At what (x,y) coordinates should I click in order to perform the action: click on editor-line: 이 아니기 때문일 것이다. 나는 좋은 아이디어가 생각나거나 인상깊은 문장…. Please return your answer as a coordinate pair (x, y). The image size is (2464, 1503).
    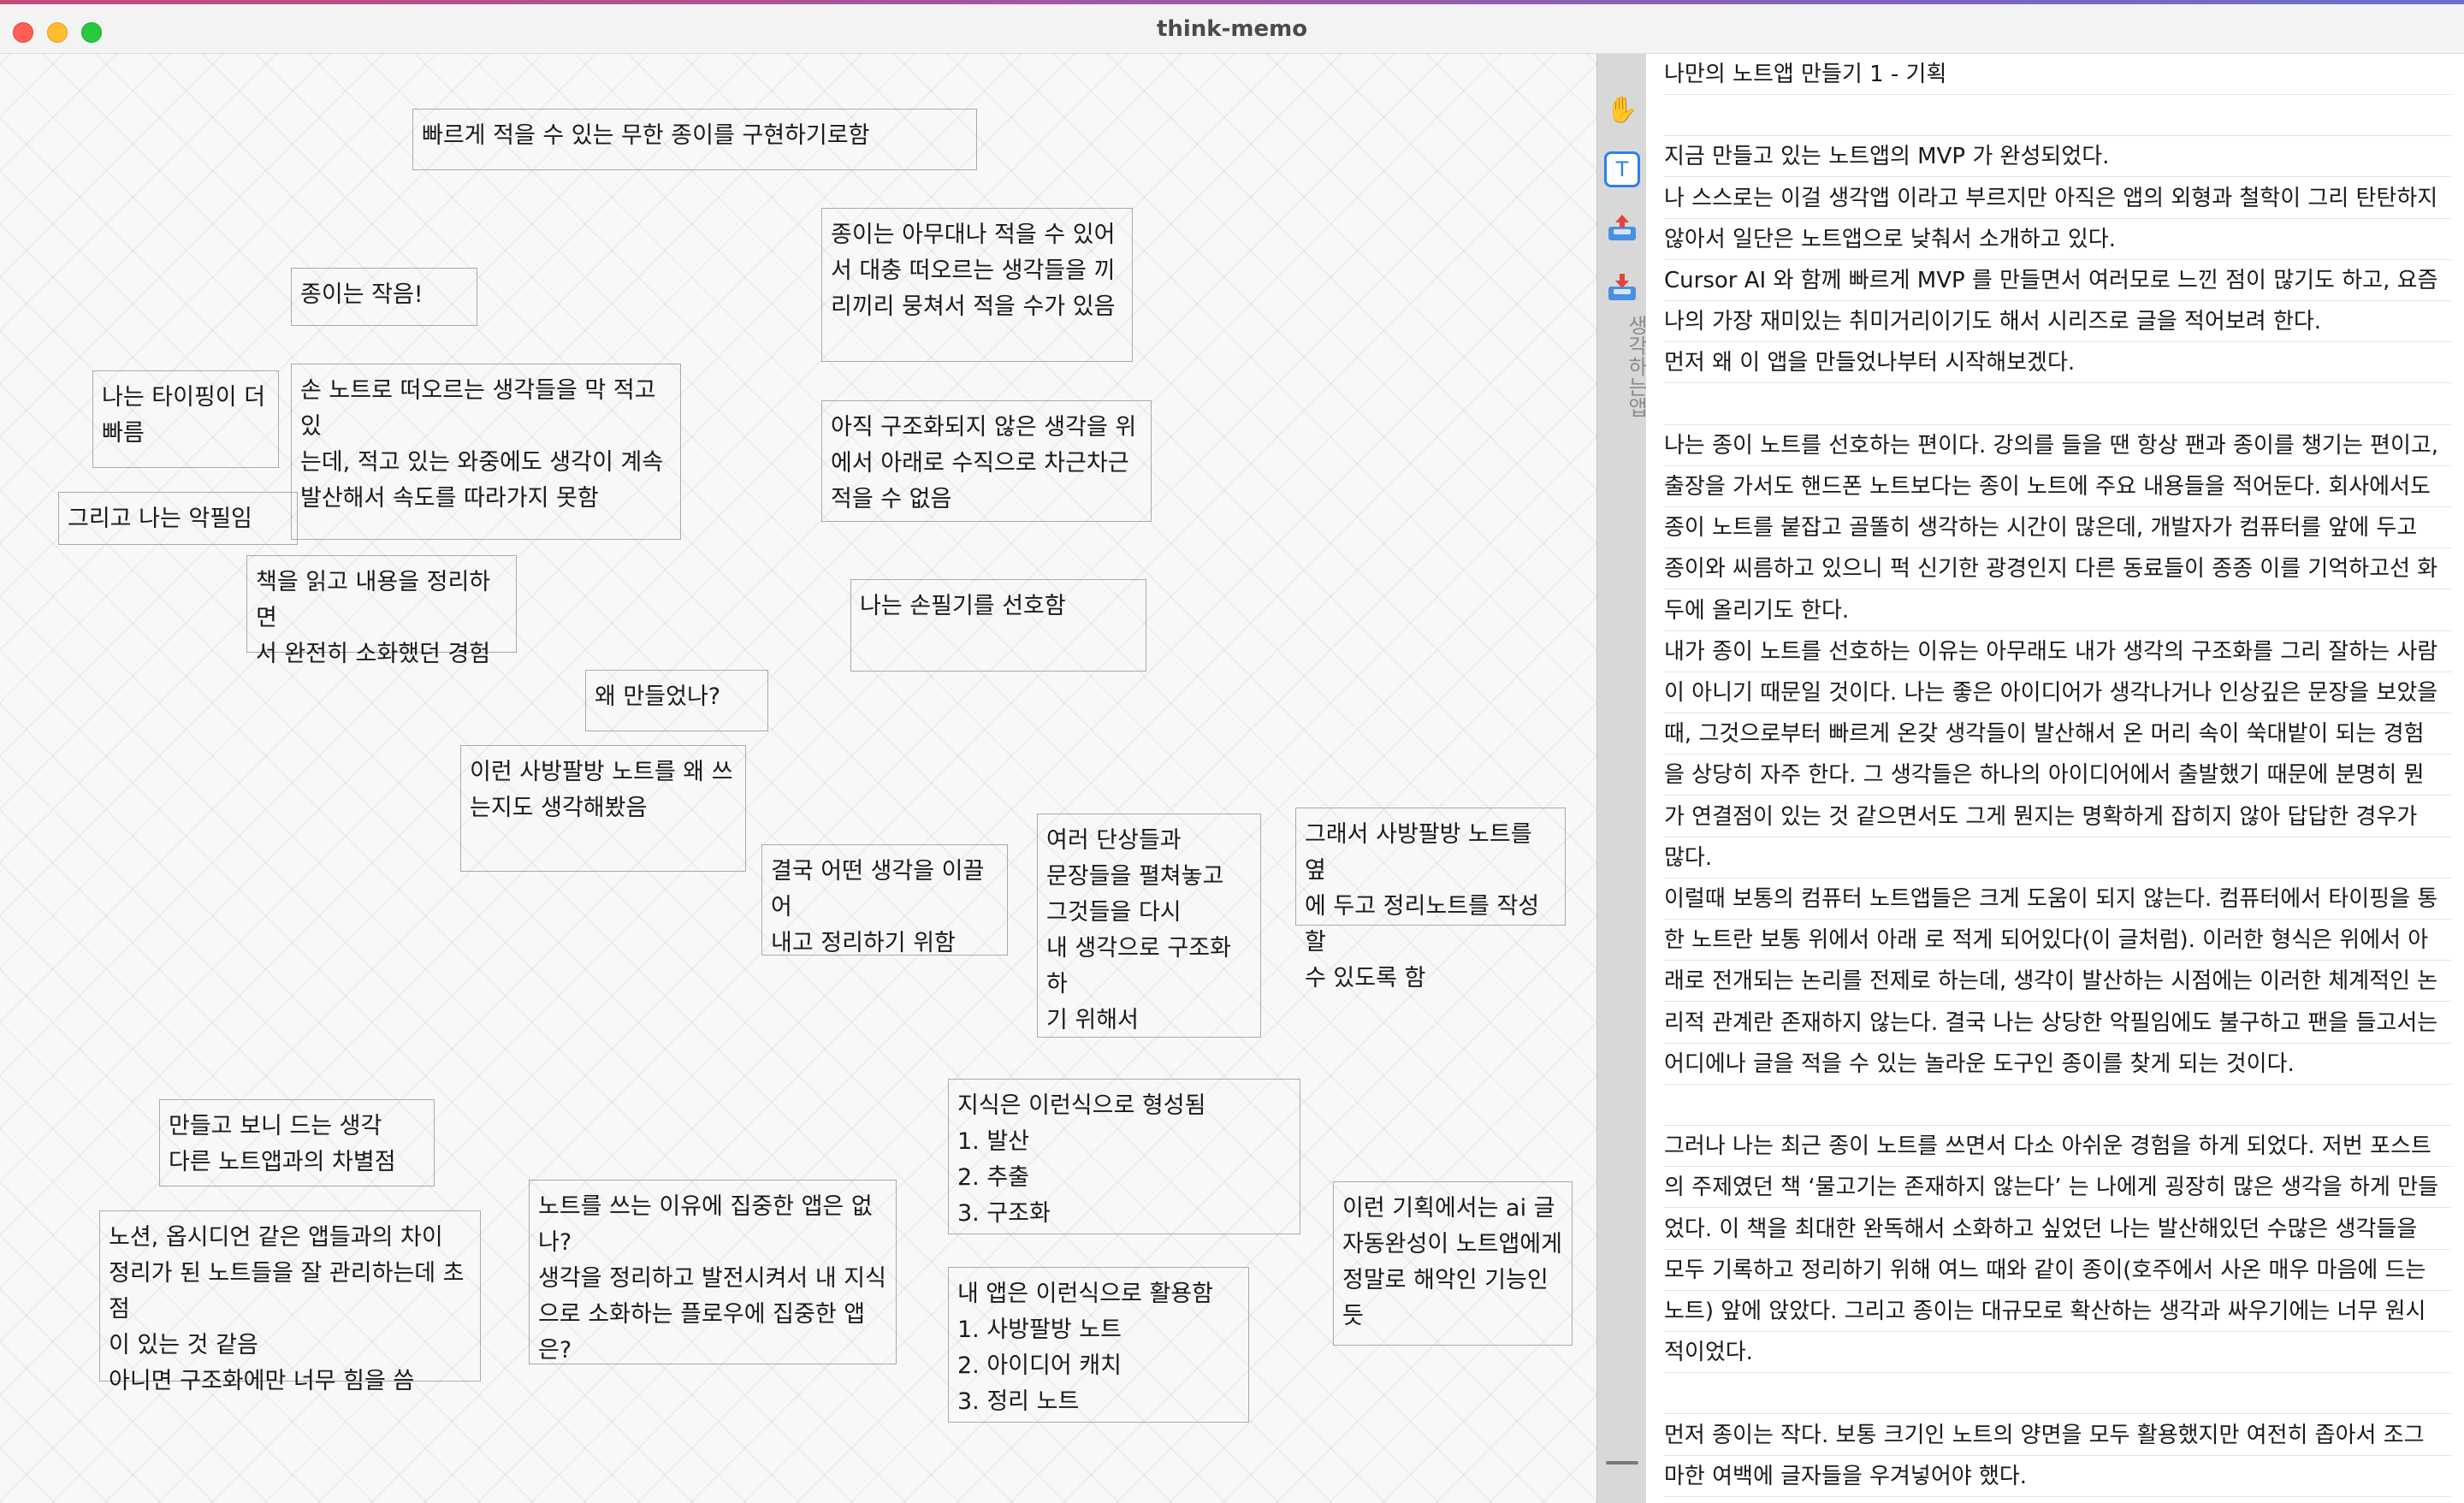
    Looking at the image, I should click on (2057, 692).